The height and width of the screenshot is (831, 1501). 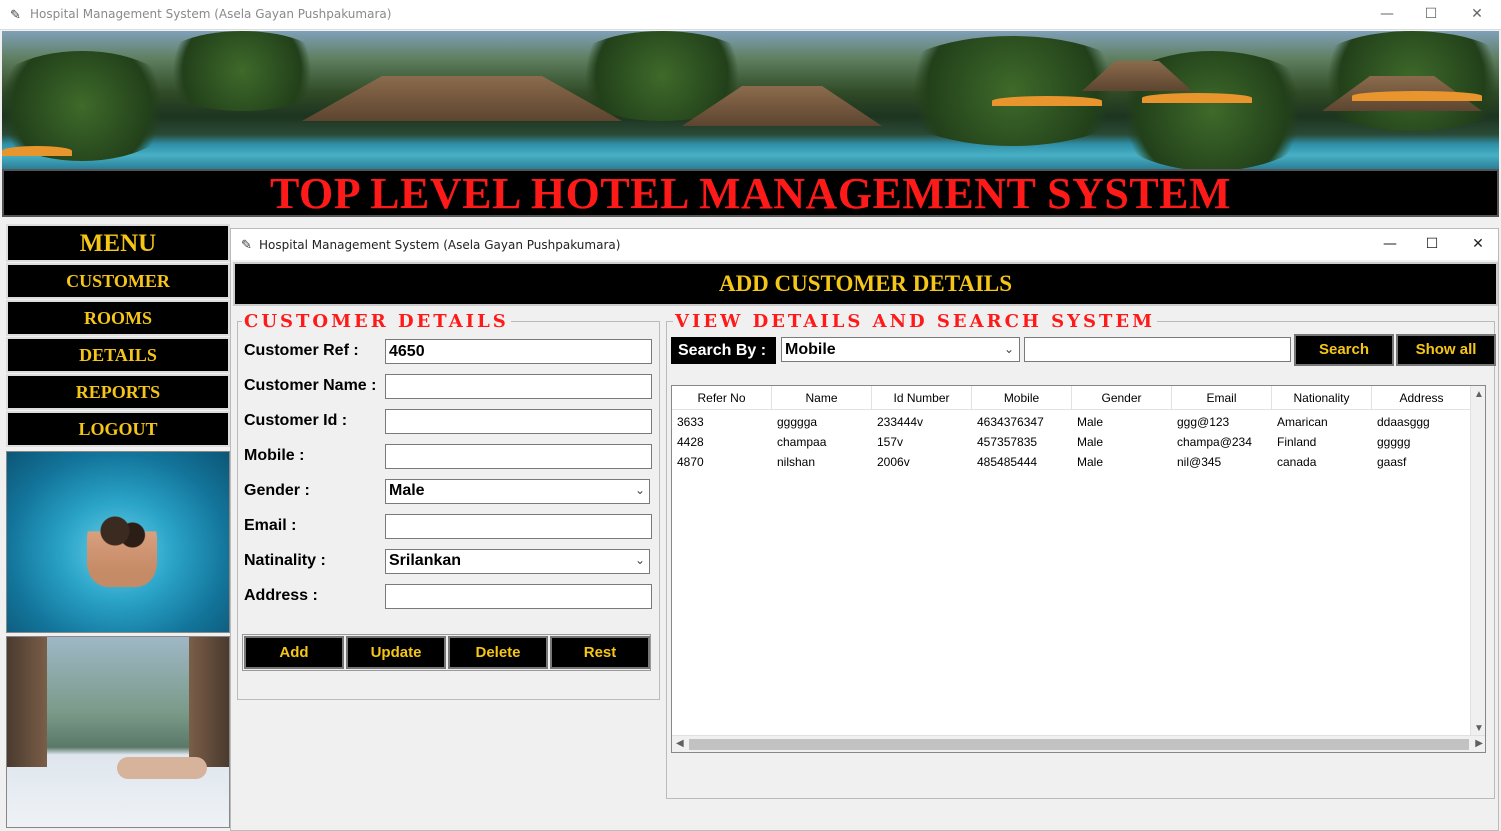 I want to click on table-cell: nil@345, so click(x=1199, y=462).